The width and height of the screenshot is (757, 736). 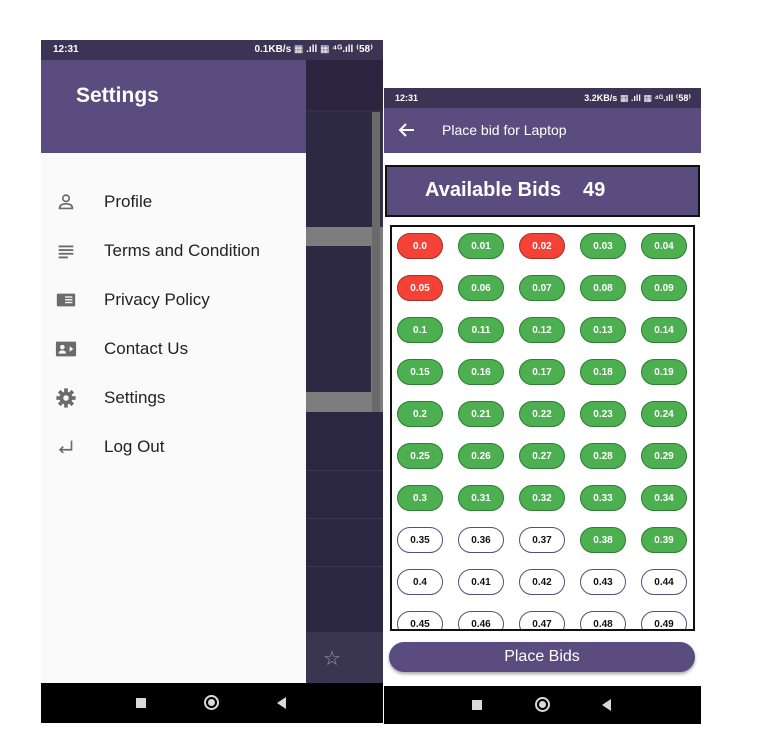 I want to click on status-indicators: 3.2KB/s ▦ .ıll ▦ ⁴ᴳ.ıll ⁽58⁾, so click(x=637, y=98).